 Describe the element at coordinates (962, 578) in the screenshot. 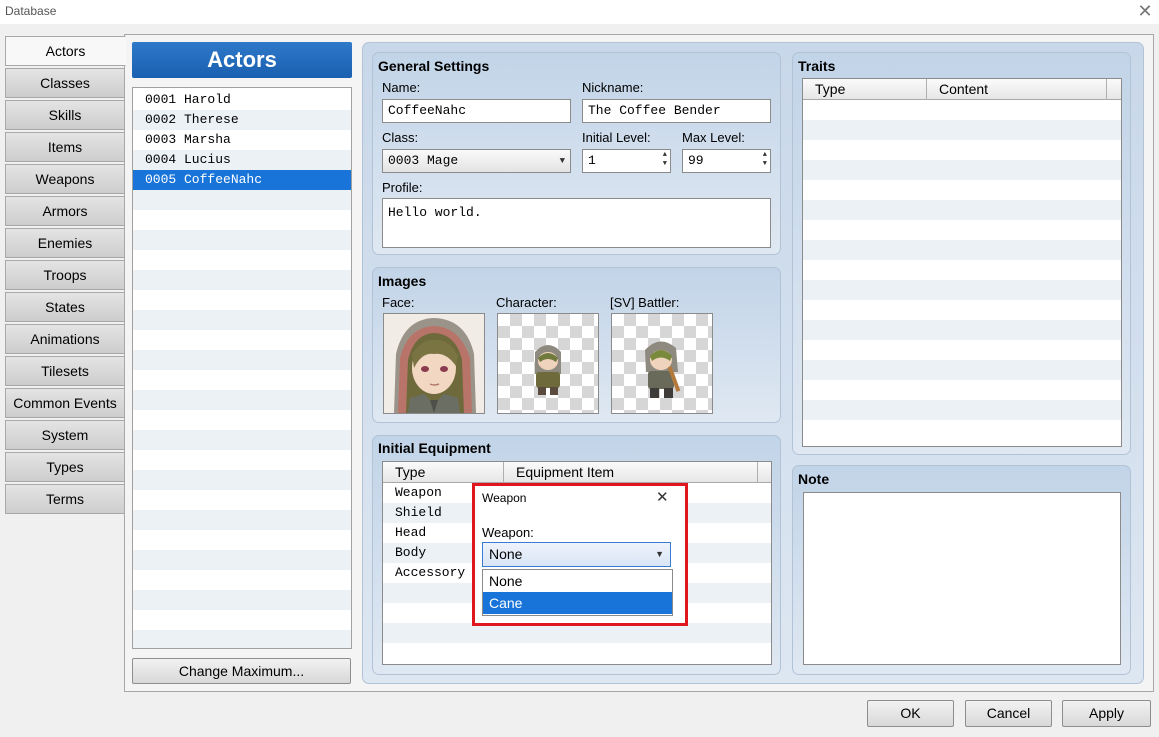

I see `note-textarea` at that location.